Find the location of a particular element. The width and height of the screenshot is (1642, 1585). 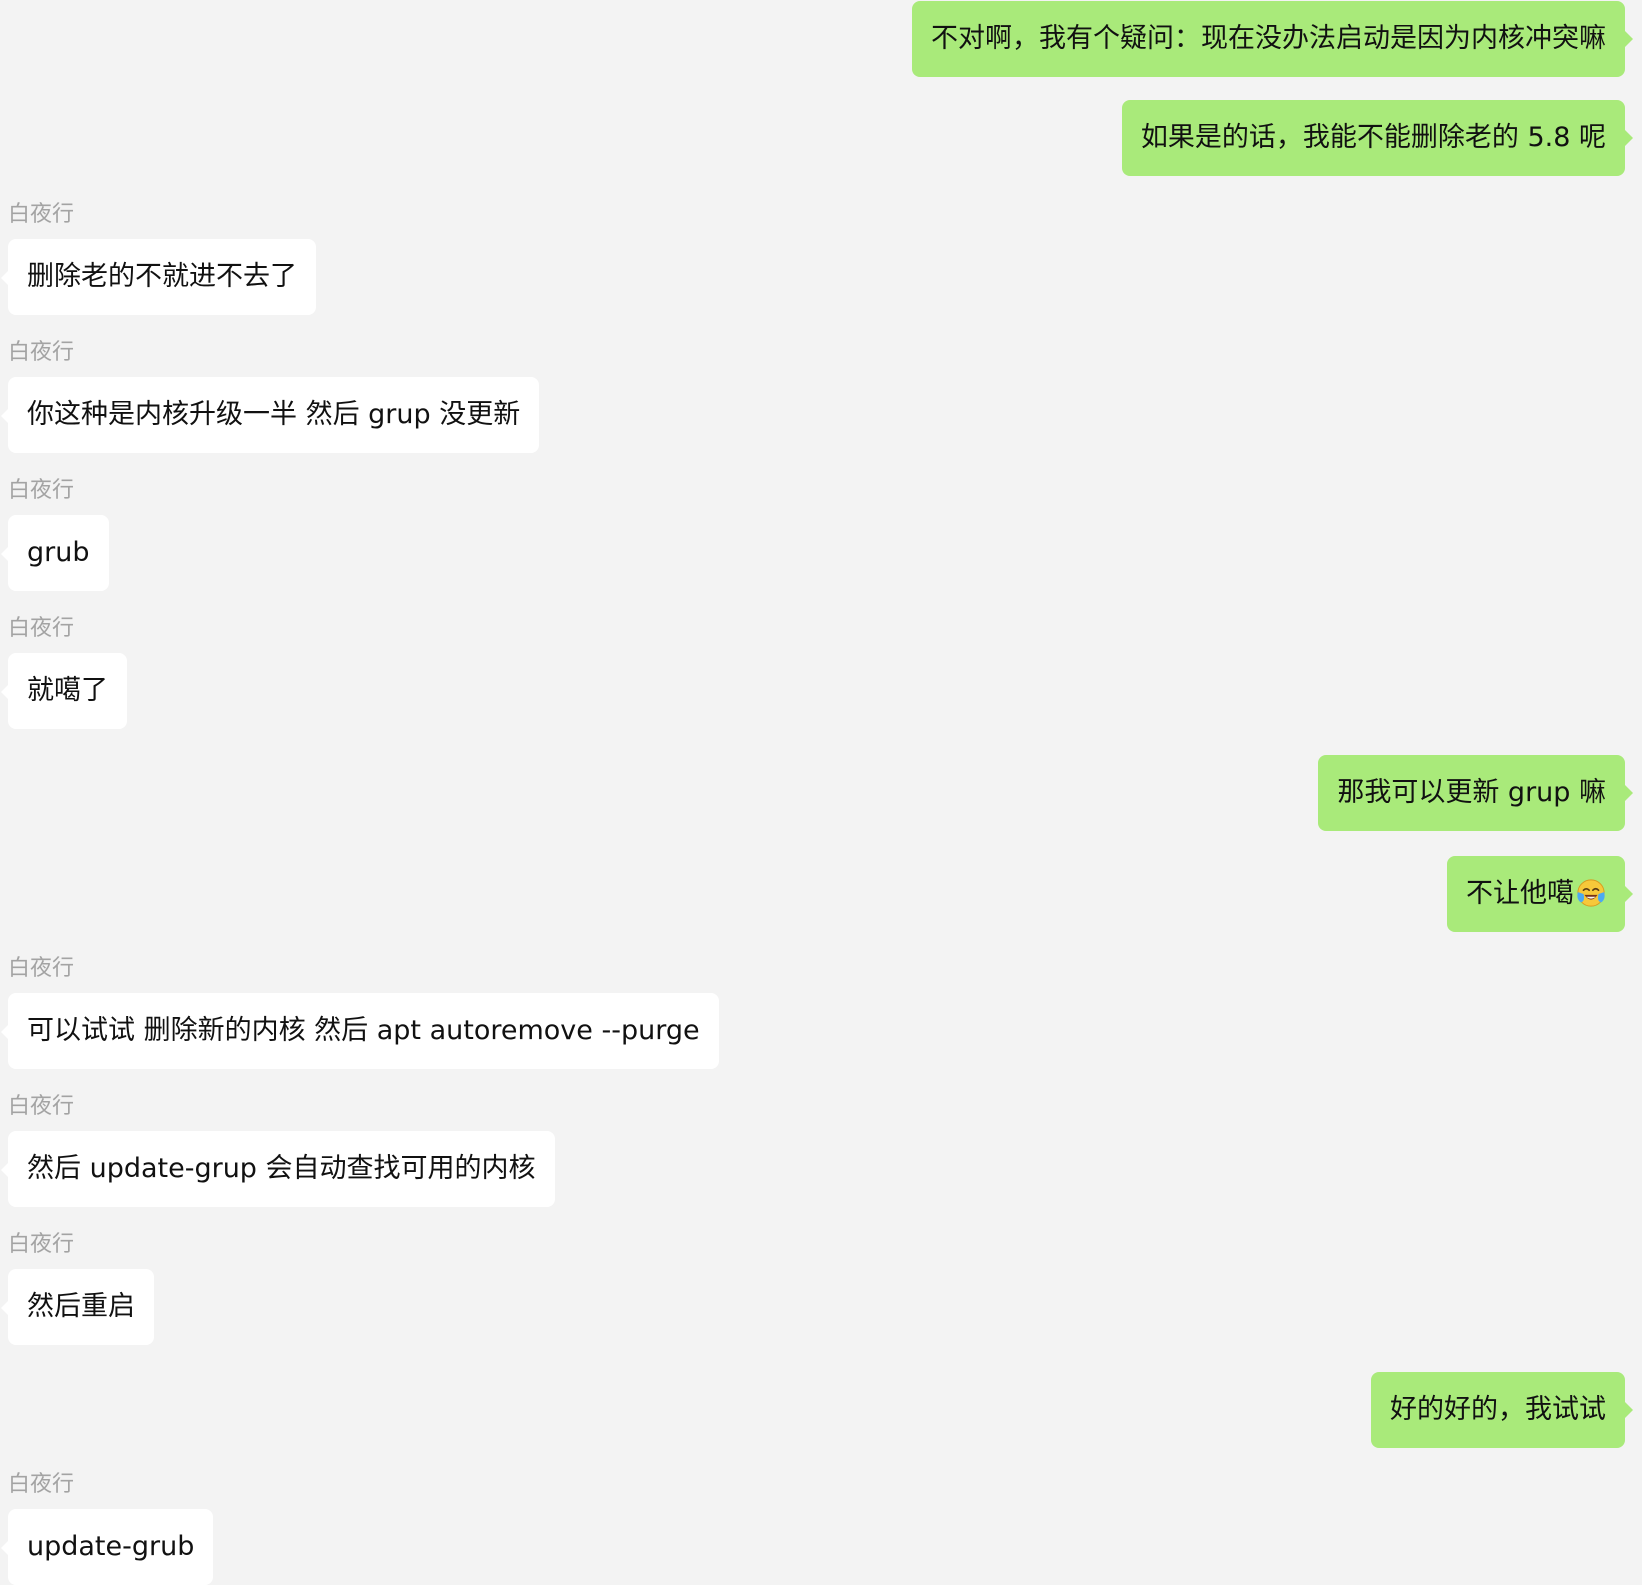

incoming-message: 白夜行 grub is located at coordinates (55, 534).